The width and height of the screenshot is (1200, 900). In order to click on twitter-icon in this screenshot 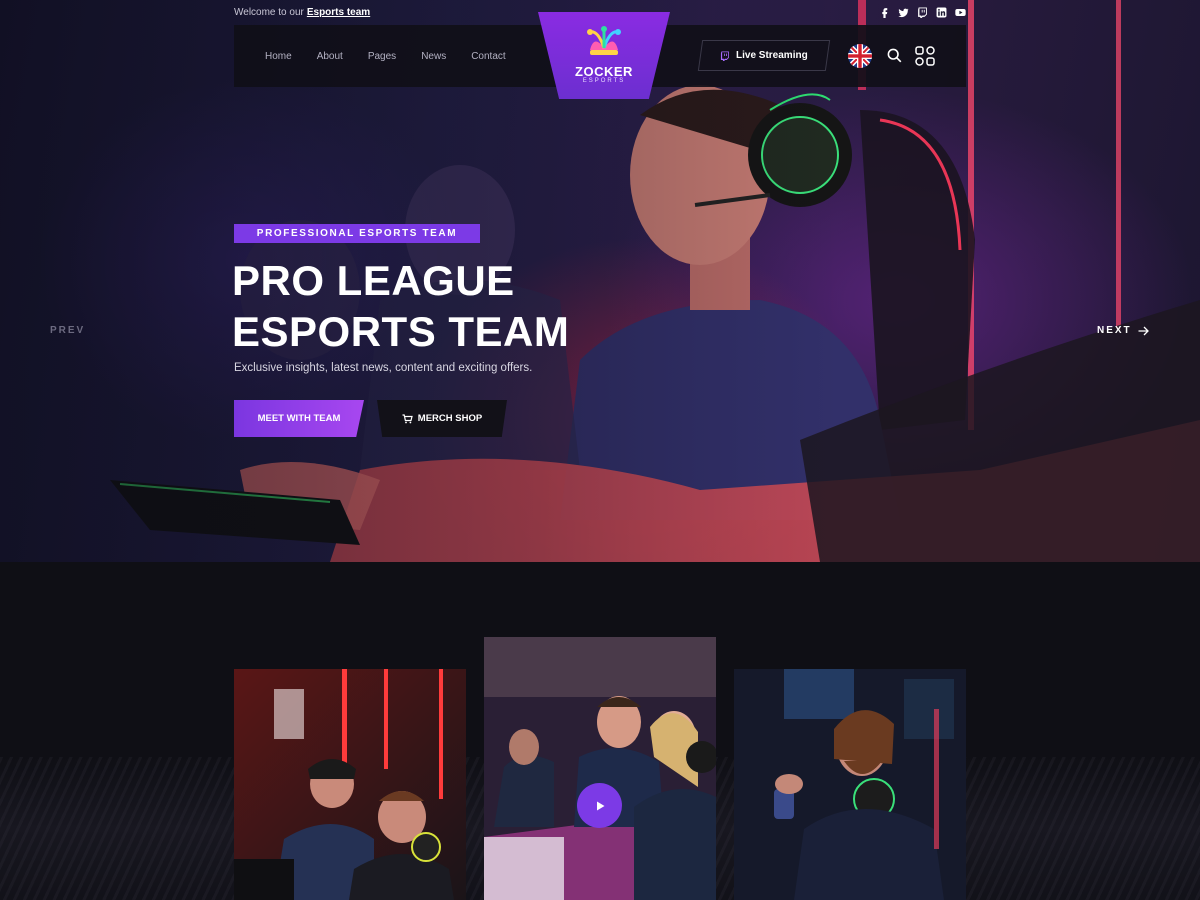, I will do `click(903, 12)`.